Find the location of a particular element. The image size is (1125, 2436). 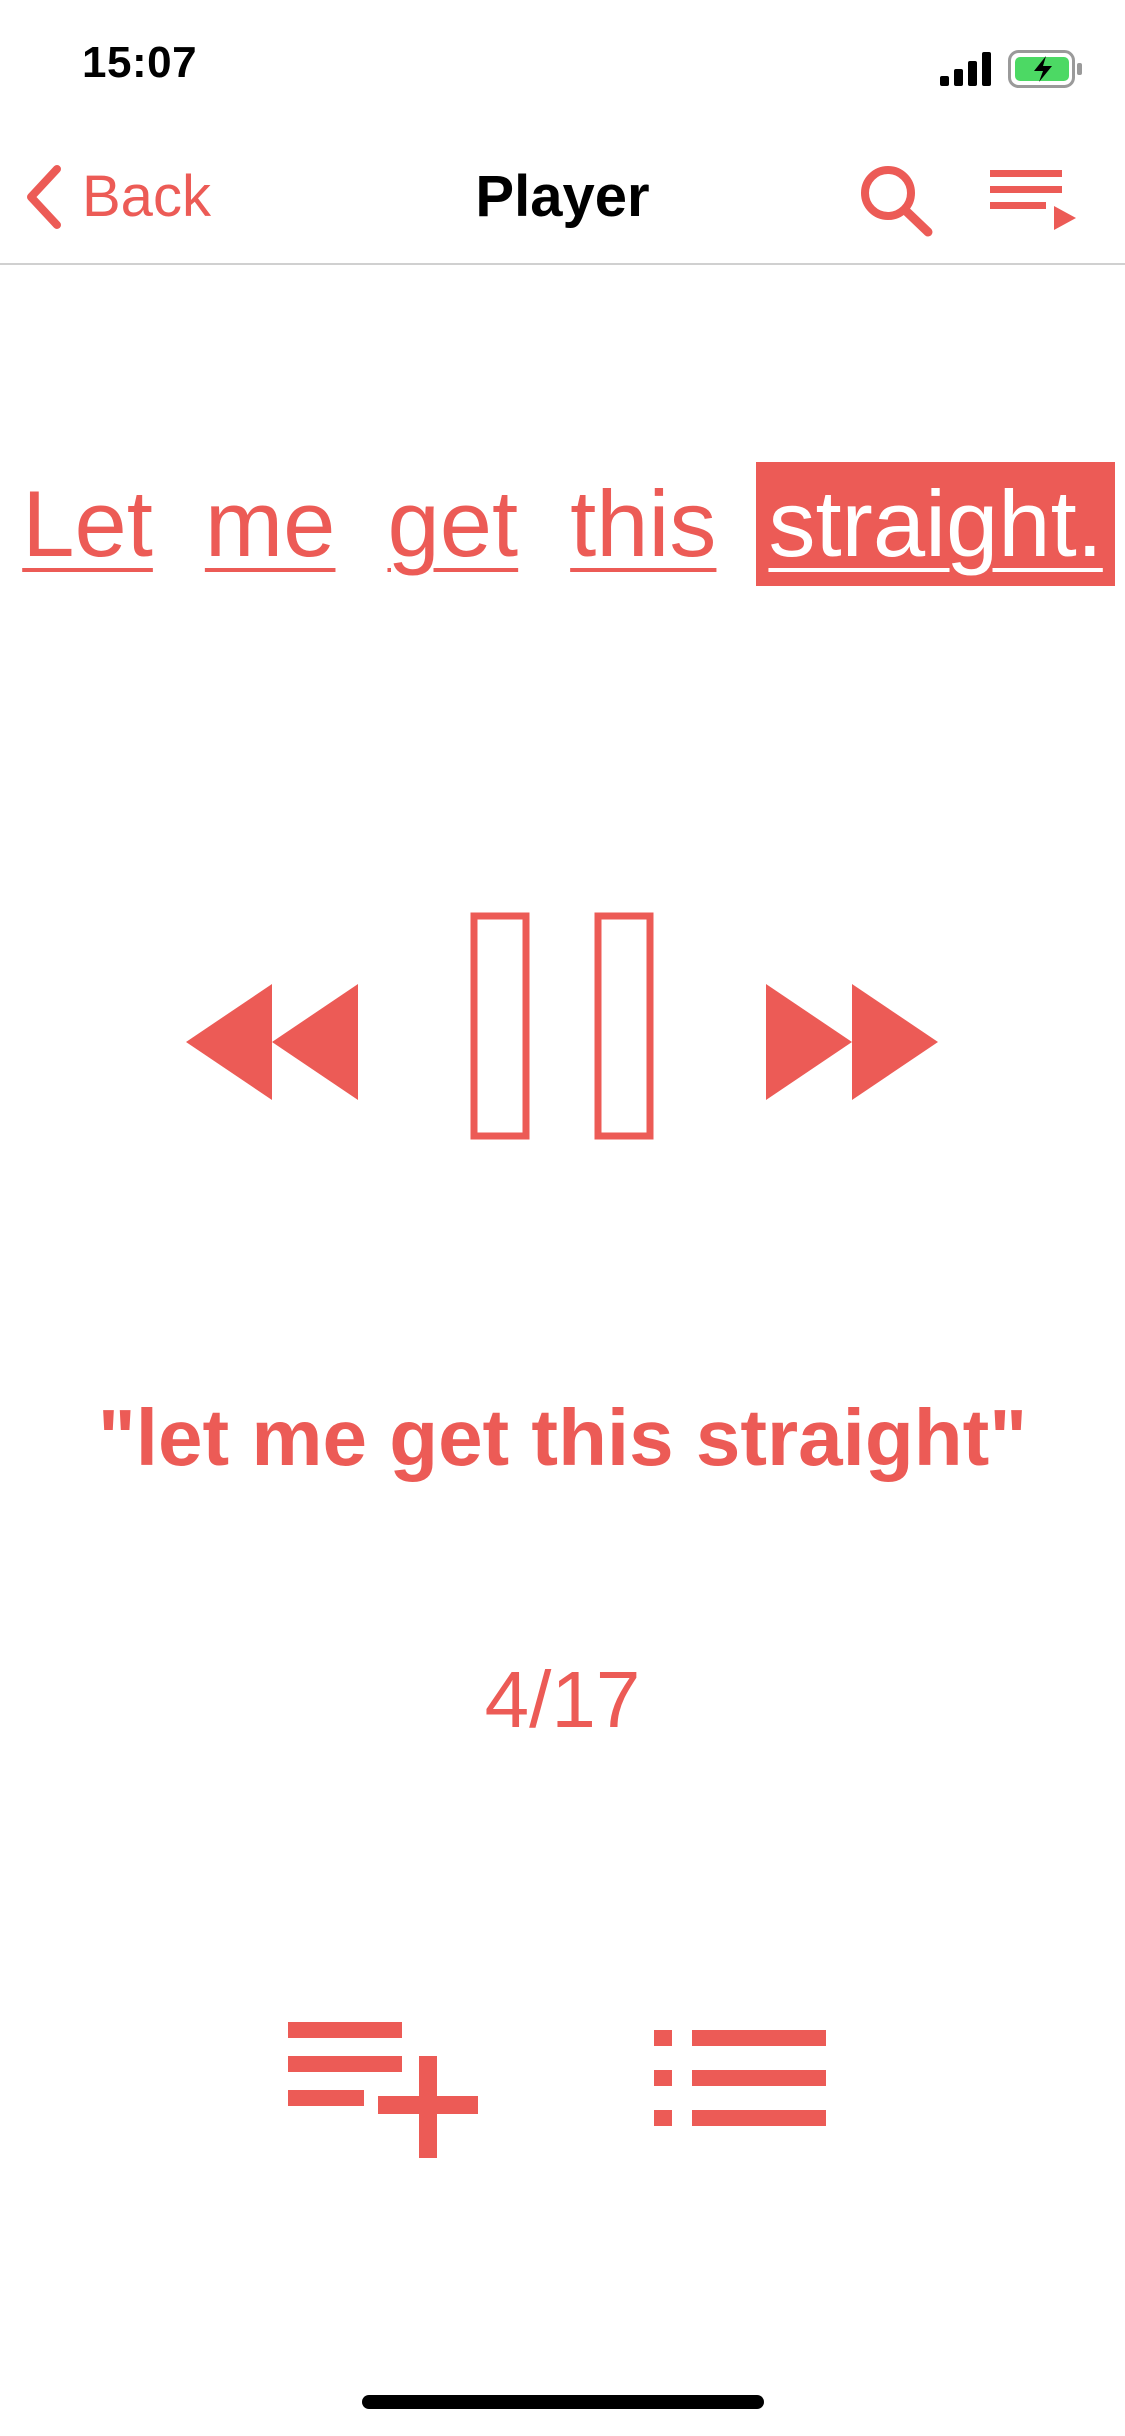

back-button: Back is located at coordinates (117, 197).